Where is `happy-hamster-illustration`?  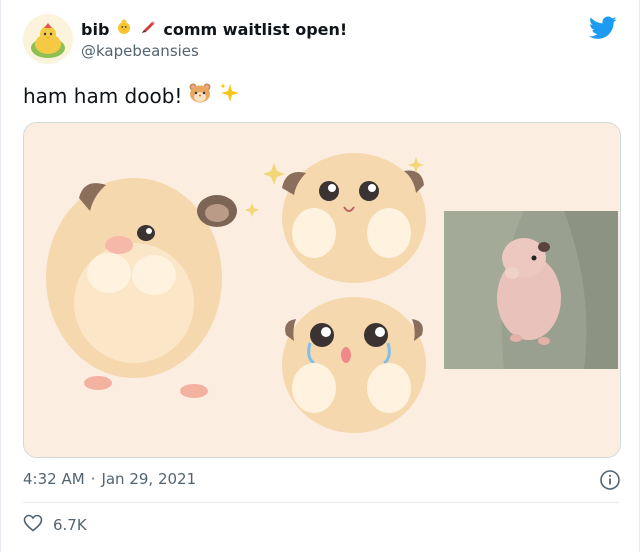
happy-hamster-illustration is located at coordinates (354, 218).